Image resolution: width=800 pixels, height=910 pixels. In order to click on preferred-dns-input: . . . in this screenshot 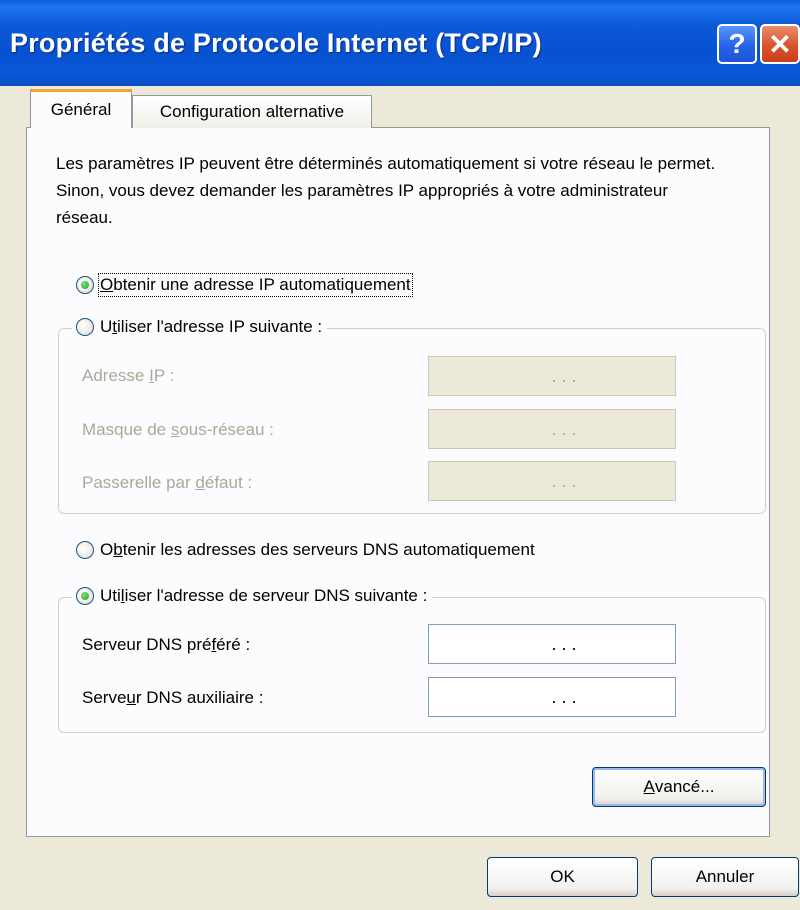, I will do `click(552, 644)`.